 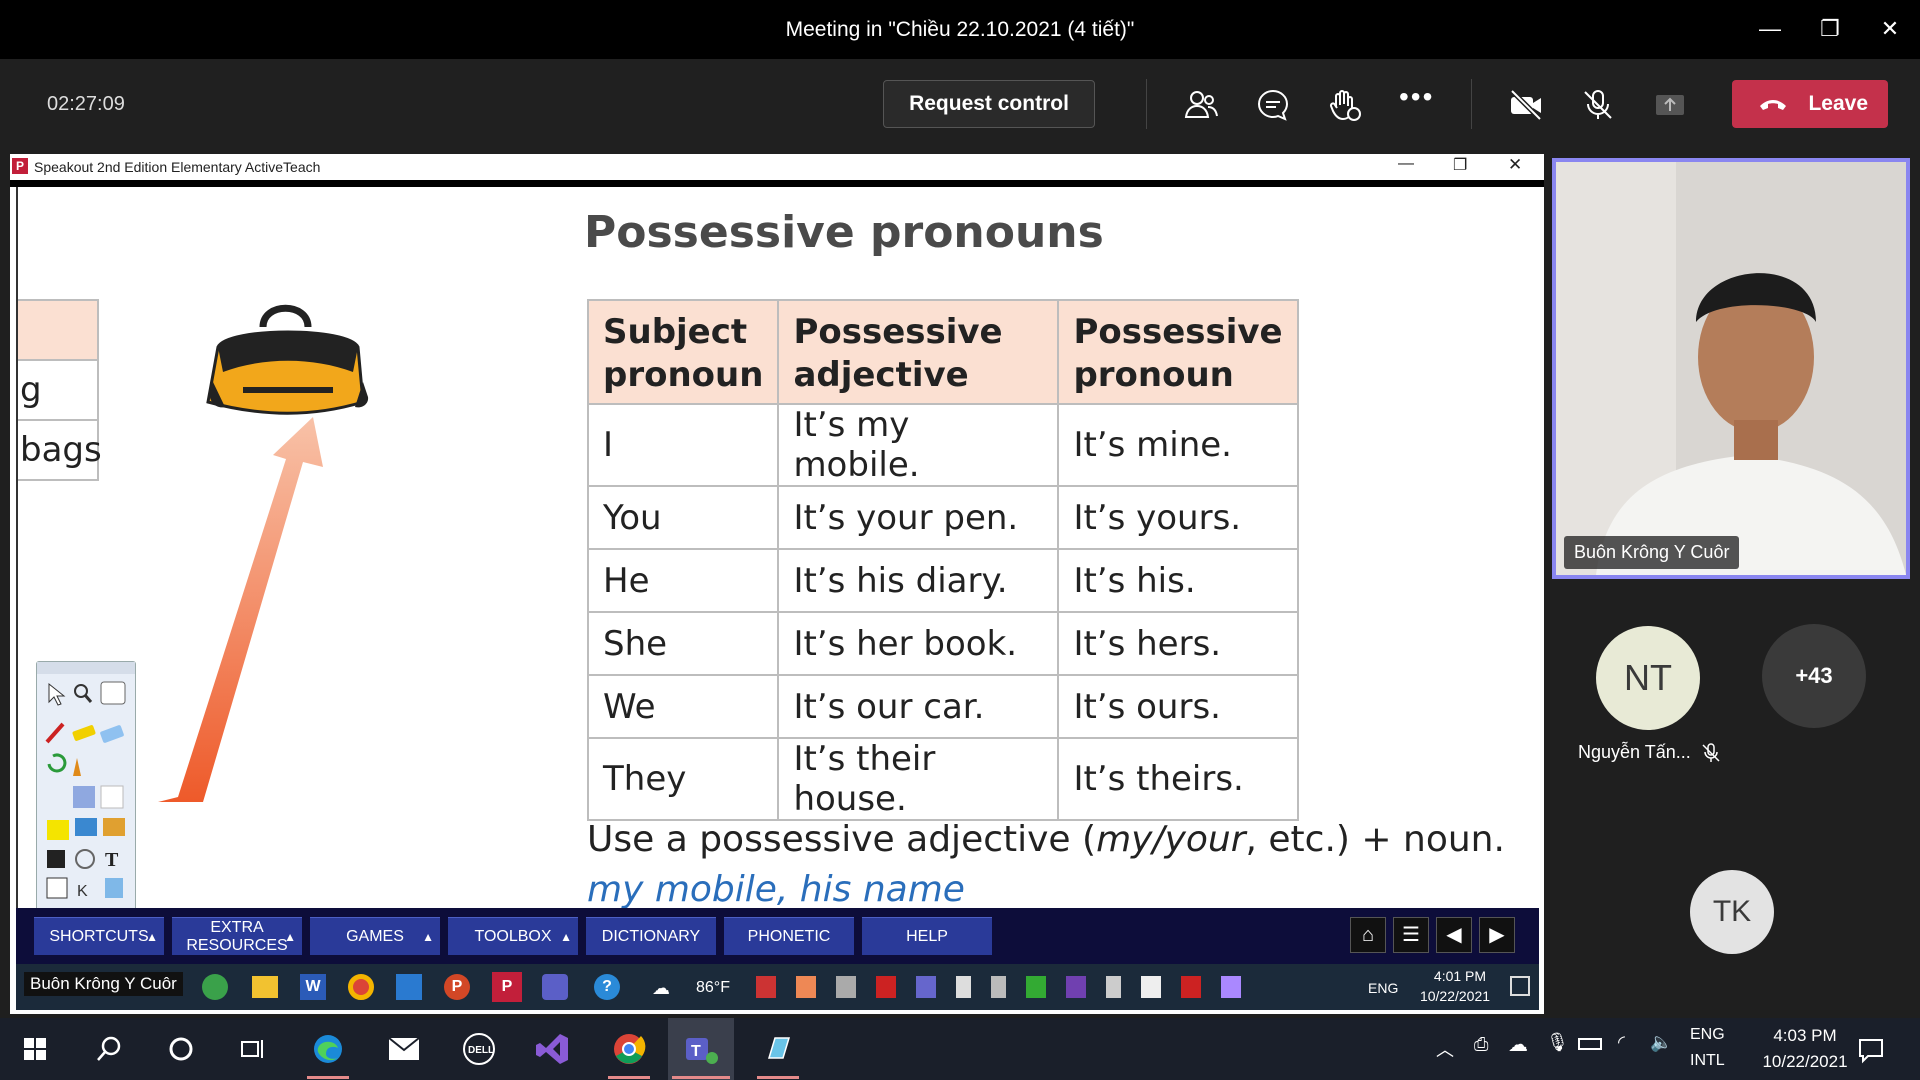 I want to click on shortcuts-label: SHORTCUTS, so click(x=99, y=936).